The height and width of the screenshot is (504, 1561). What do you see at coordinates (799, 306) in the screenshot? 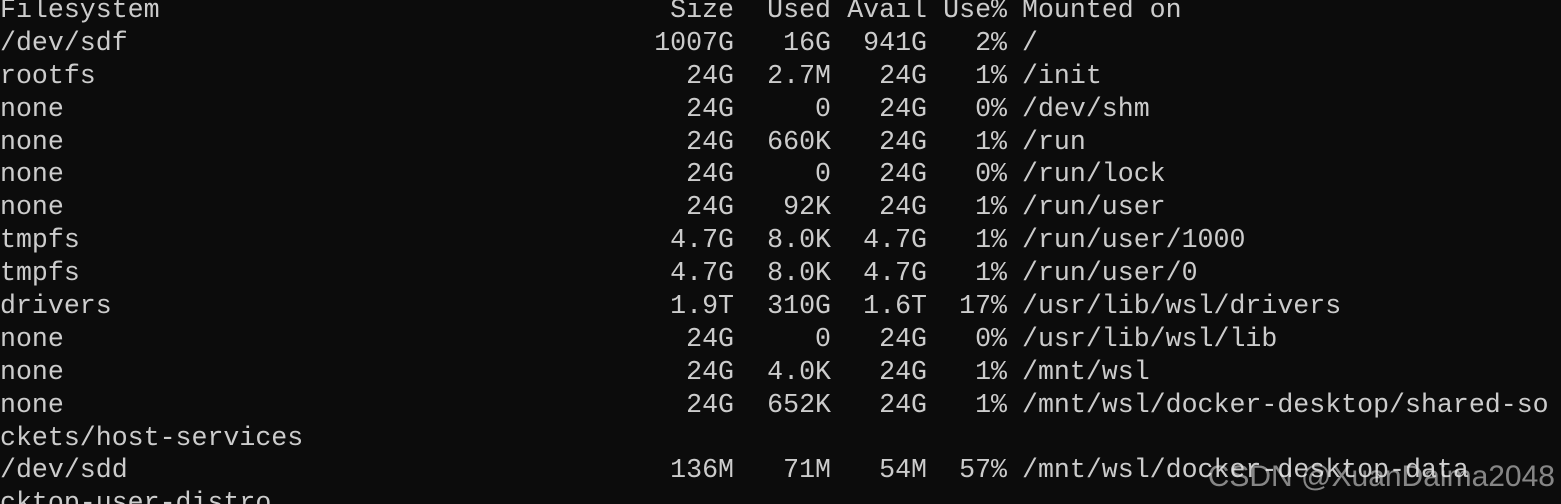
I see `used-cell: 310G` at bounding box center [799, 306].